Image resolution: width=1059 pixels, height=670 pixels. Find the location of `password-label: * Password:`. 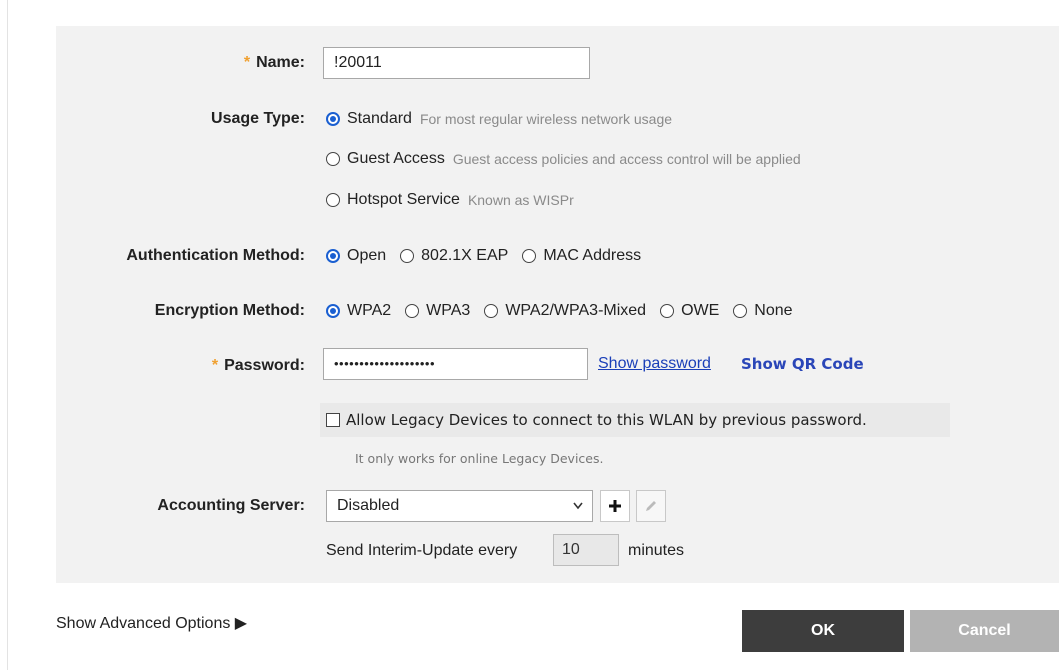

password-label: * Password: is located at coordinates (258, 366).